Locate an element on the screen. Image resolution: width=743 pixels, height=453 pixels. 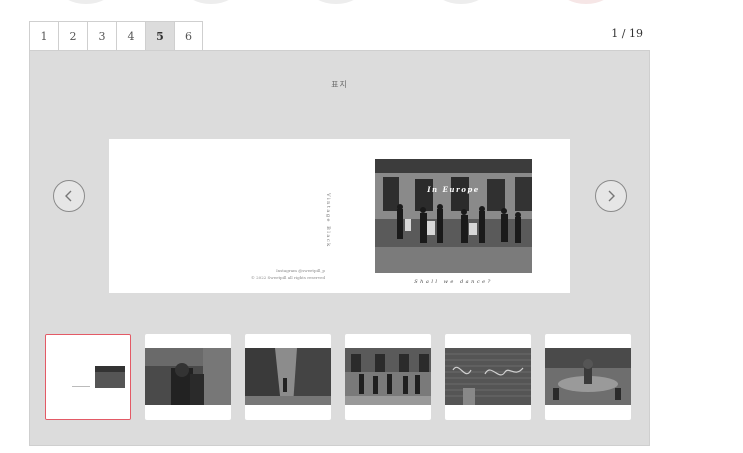
cover-photo: In Europe is located at coordinates (453, 216).